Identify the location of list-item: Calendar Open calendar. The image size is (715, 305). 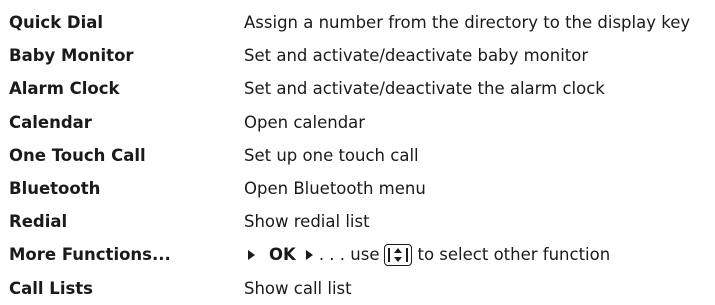
(359, 122).